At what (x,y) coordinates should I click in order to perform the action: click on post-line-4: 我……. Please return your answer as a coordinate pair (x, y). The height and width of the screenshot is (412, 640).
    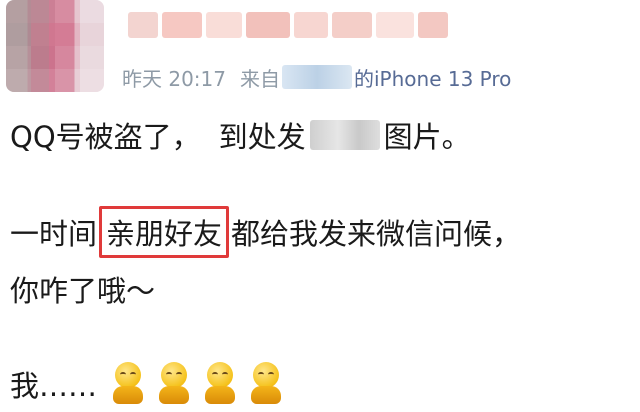
    Looking at the image, I should click on (146, 384).